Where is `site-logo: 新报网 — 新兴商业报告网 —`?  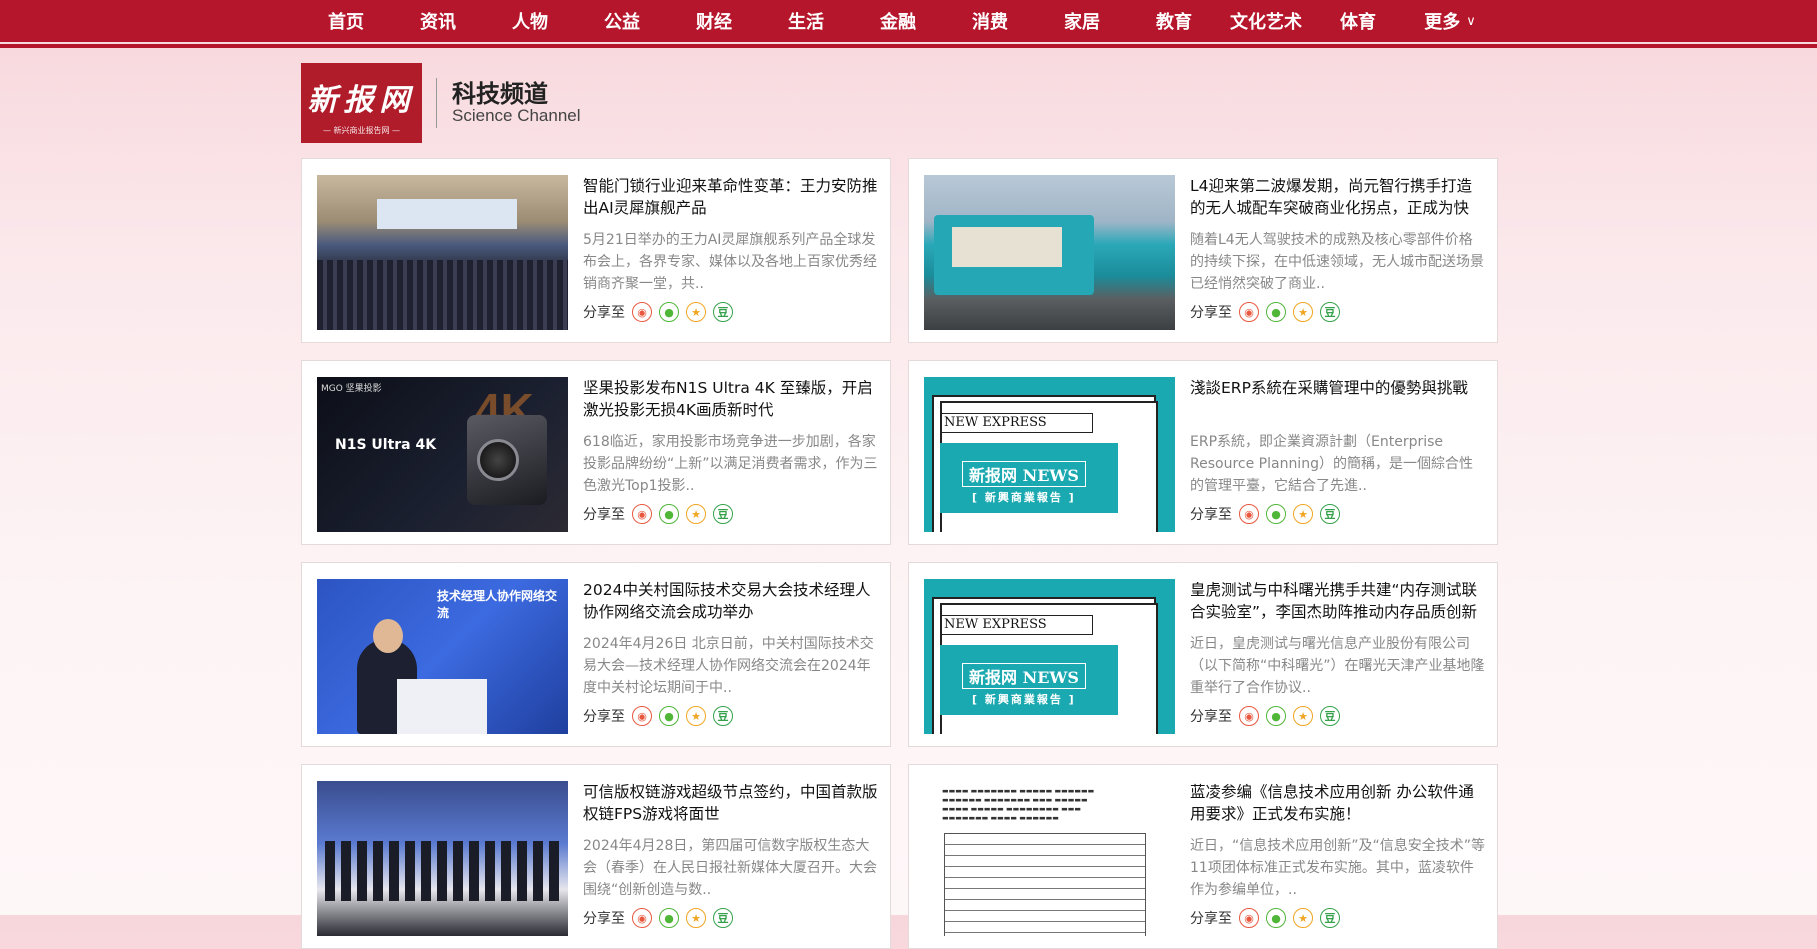 site-logo: 新报网 — 新兴商业报告网 — is located at coordinates (361, 103).